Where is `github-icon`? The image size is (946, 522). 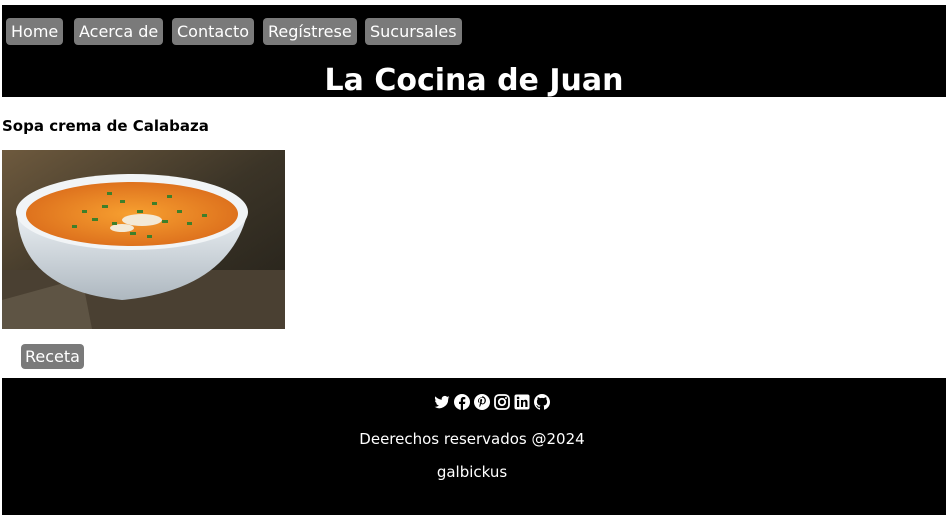 github-icon is located at coordinates (542, 402).